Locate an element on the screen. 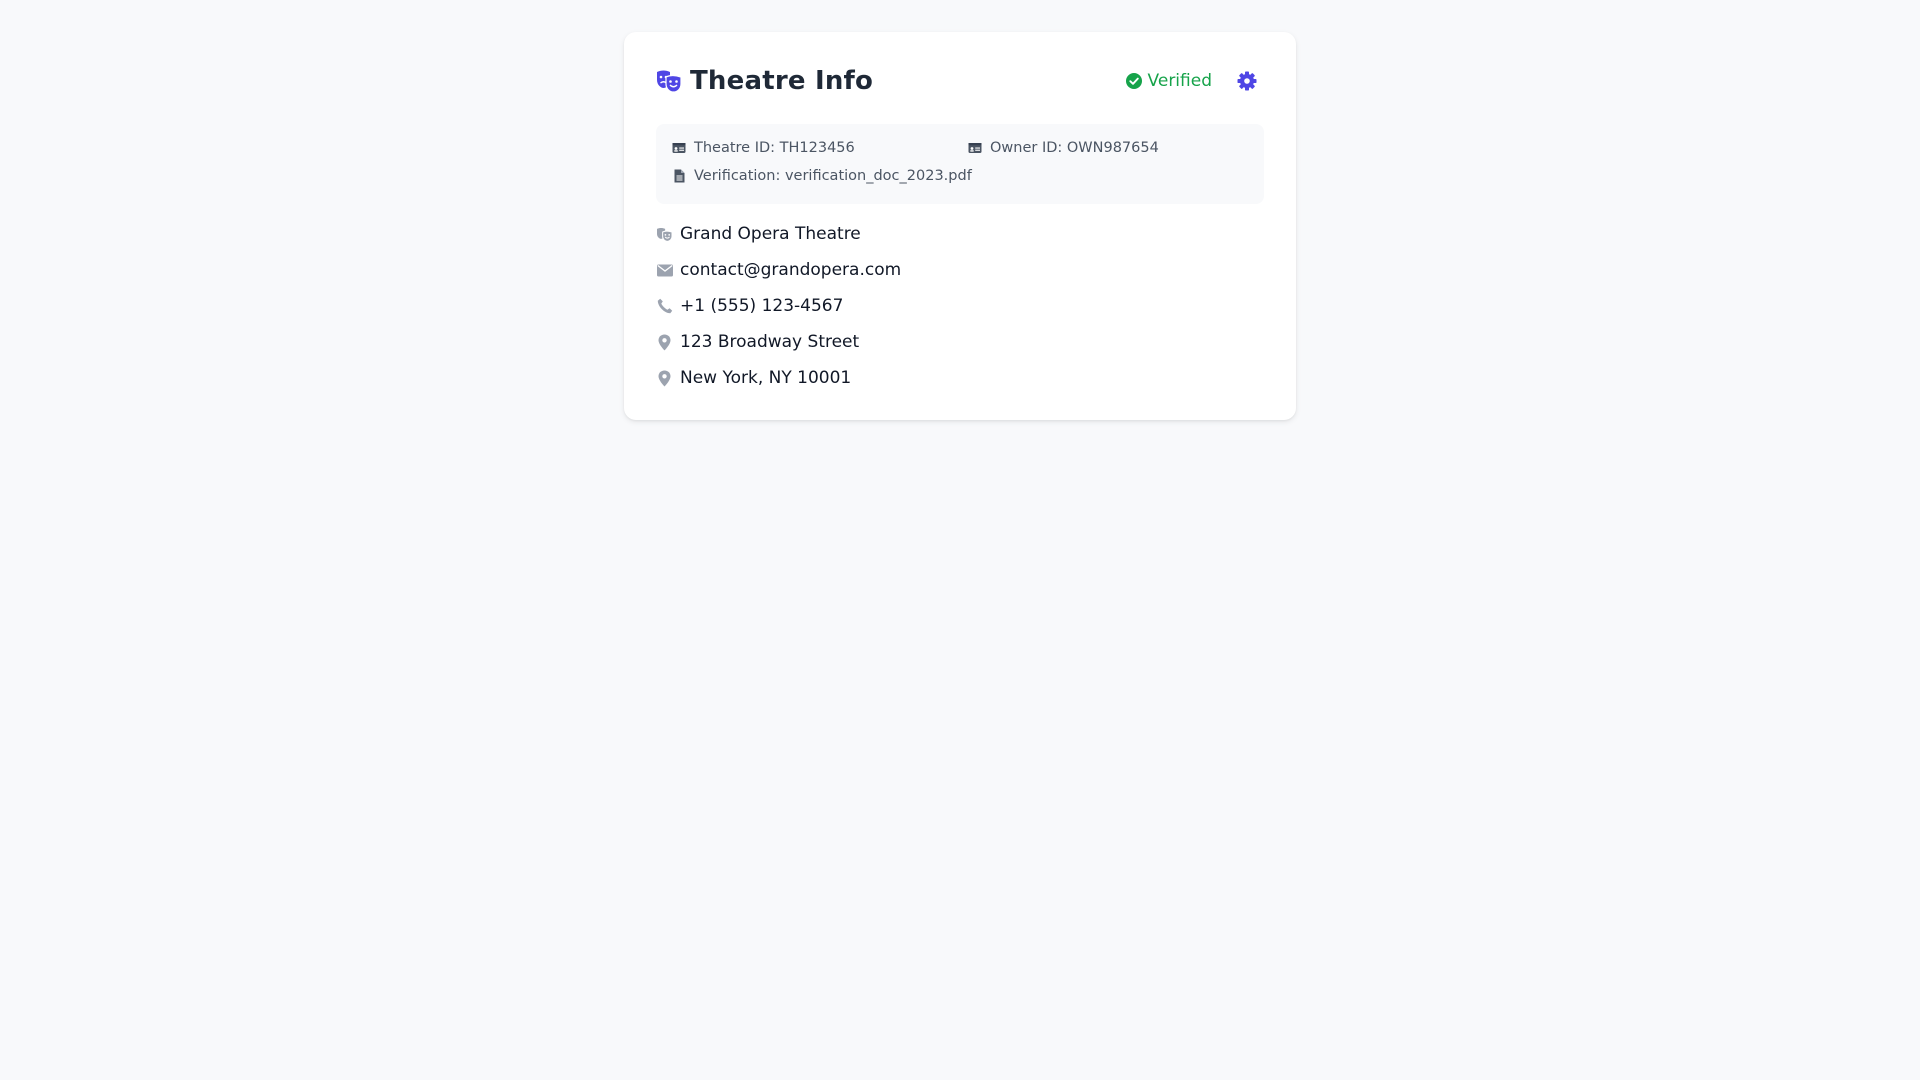 The height and width of the screenshot is (1080, 1920). settings-button is located at coordinates (1247, 81).